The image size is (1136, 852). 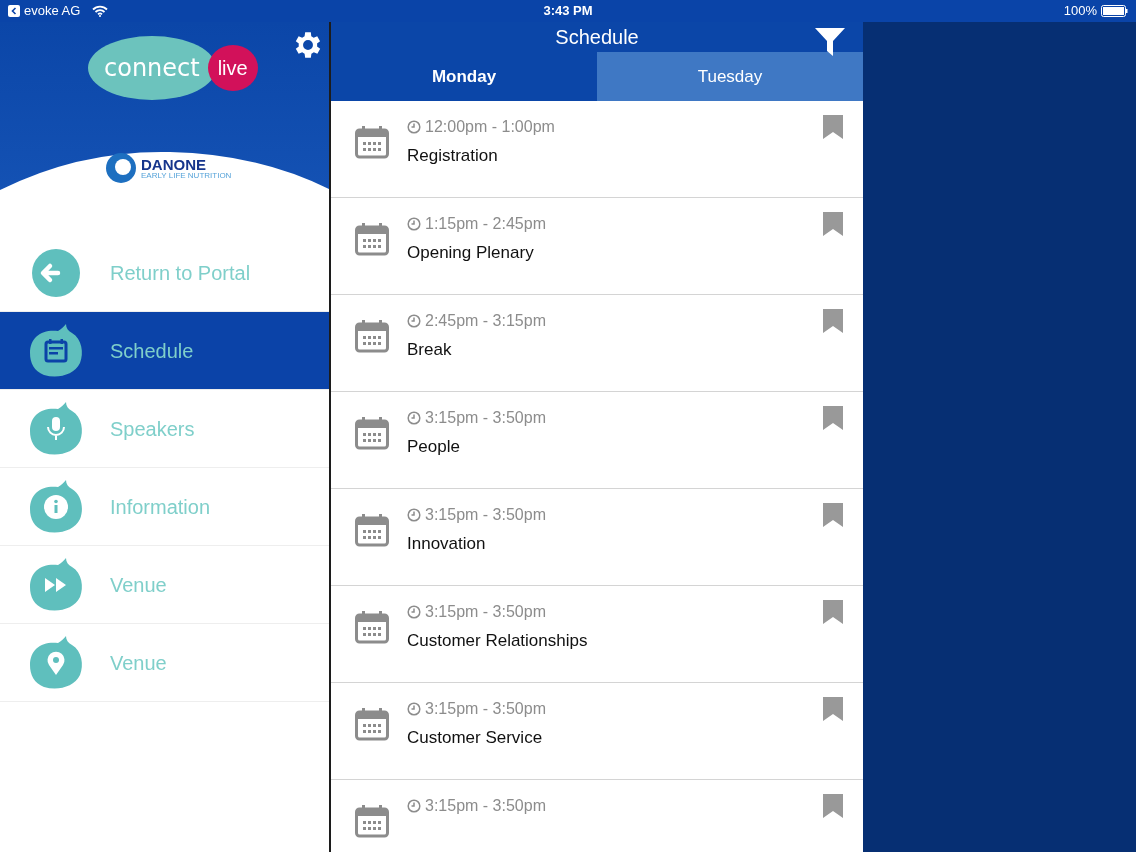 What do you see at coordinates (174, 164) in the screenshot?
I see `brand-name: DANONE` at bounding box center [174, 164].